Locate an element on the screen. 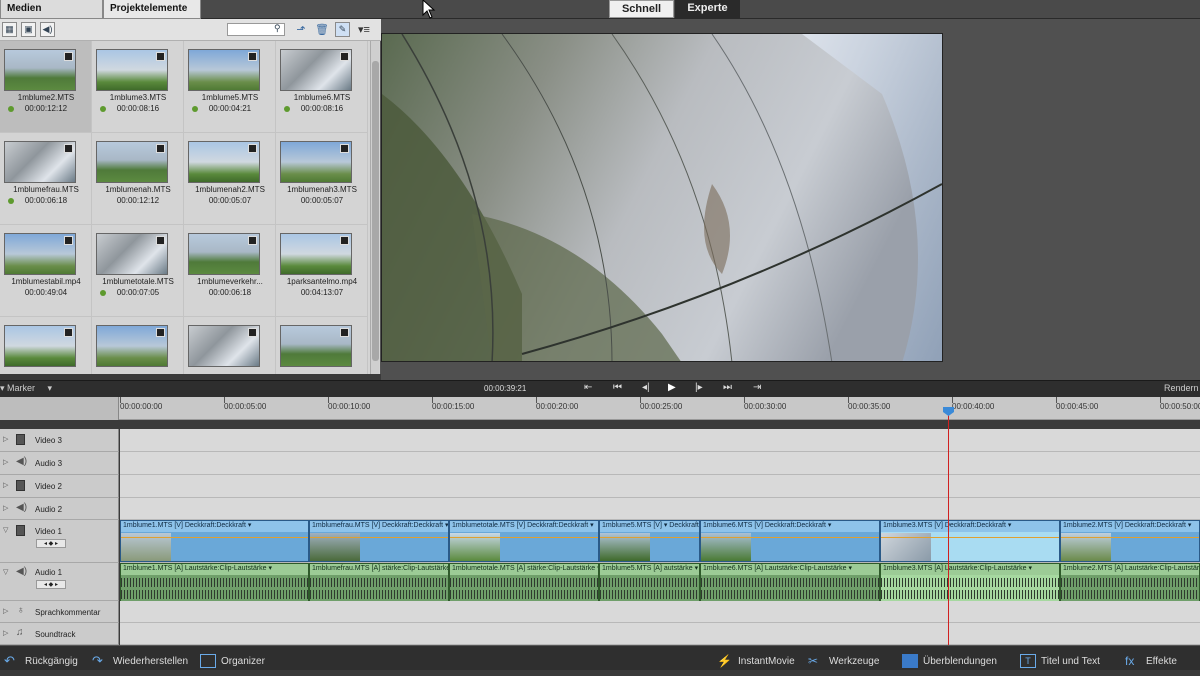 The width and height of the screenshot is (1200, 676). instant-movie-icon: ⚡ is located at coordinates (724, 661).